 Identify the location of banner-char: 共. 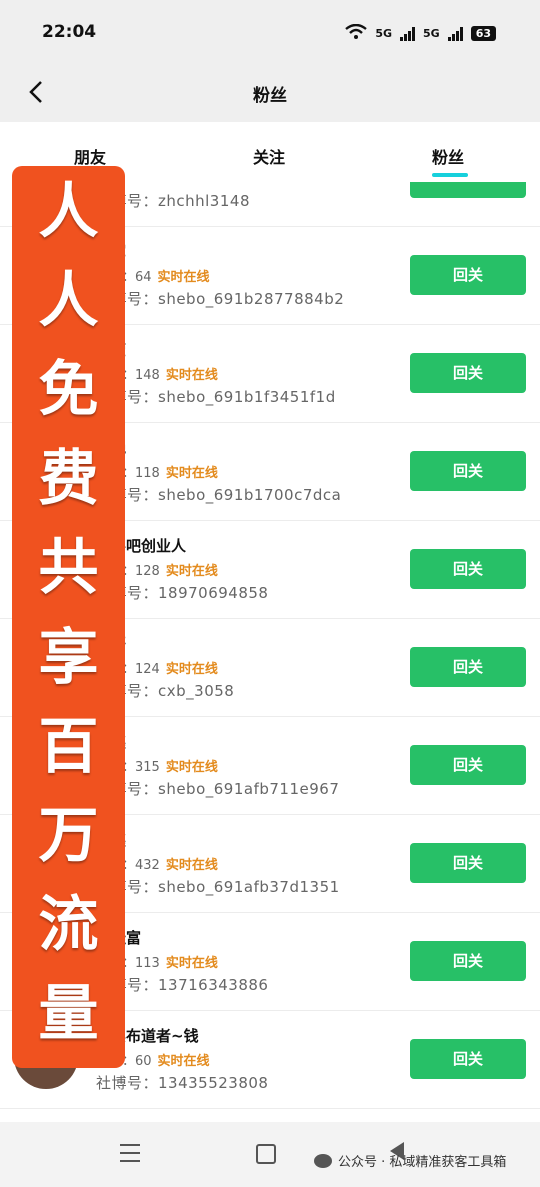
(68, 568).